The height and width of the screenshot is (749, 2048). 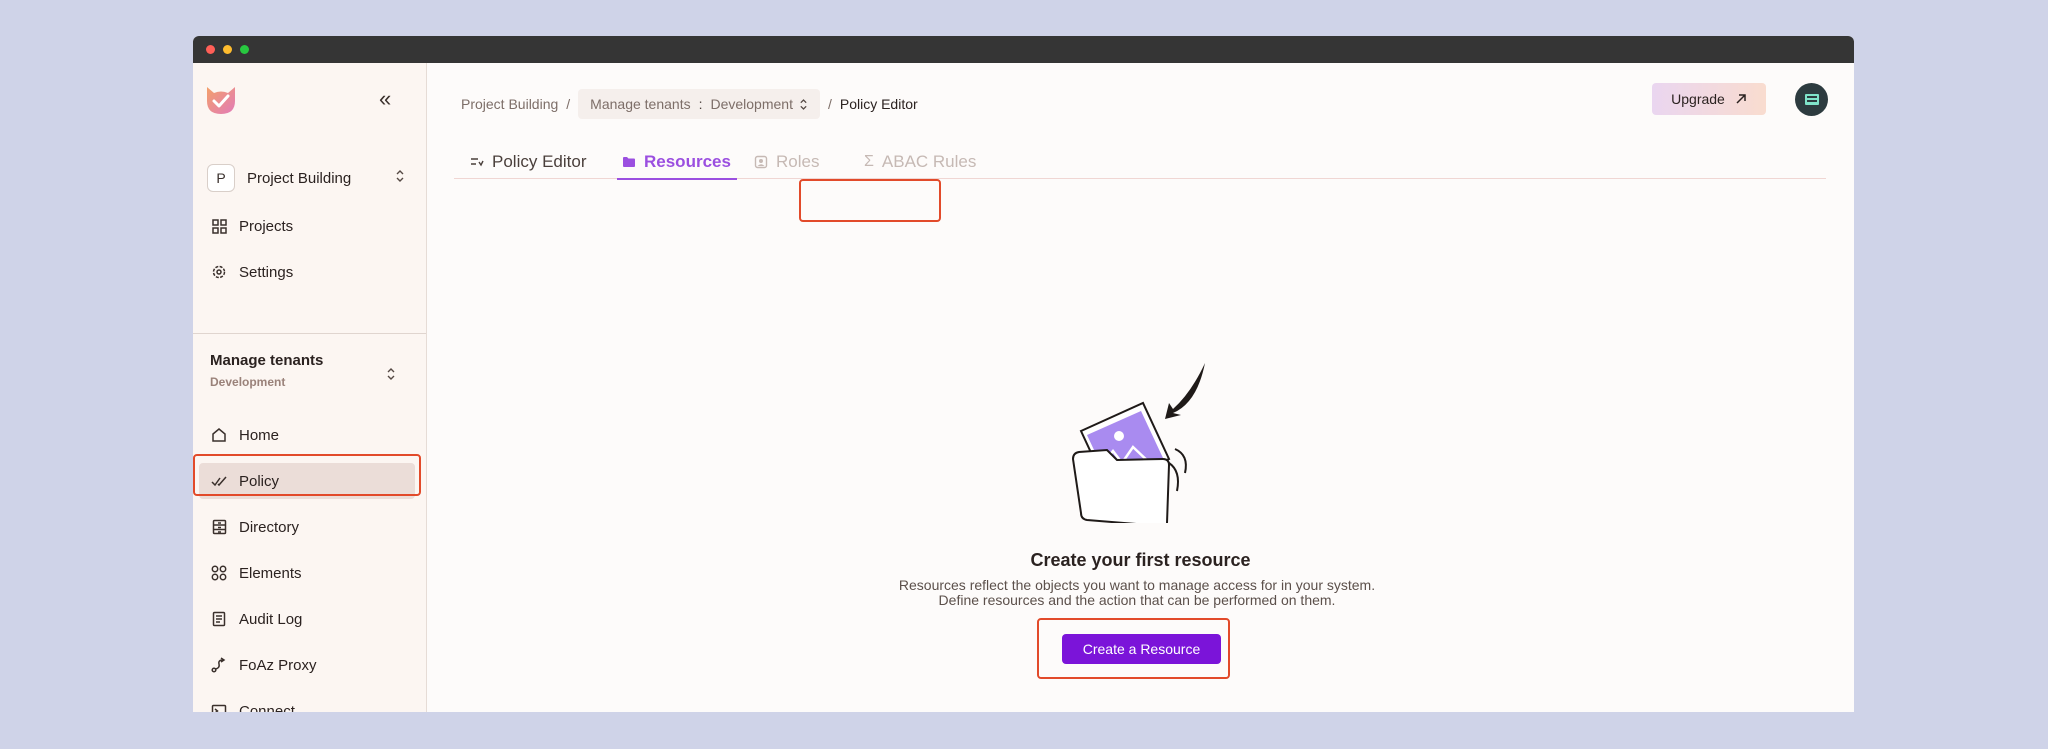 What do you see at coordinates (219, 527) in the screenshot?
I see `directory-icon` at bounding box center [219, 527].